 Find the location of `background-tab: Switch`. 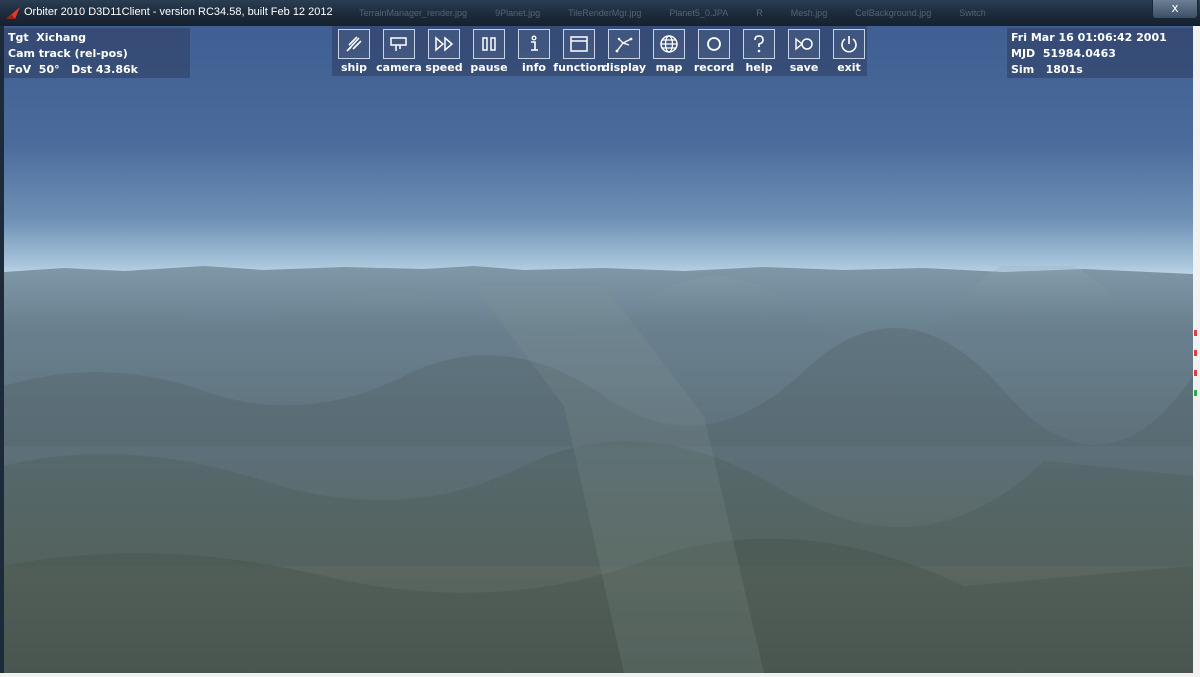

background-tab: Switch is located at coordinates (972, 13).